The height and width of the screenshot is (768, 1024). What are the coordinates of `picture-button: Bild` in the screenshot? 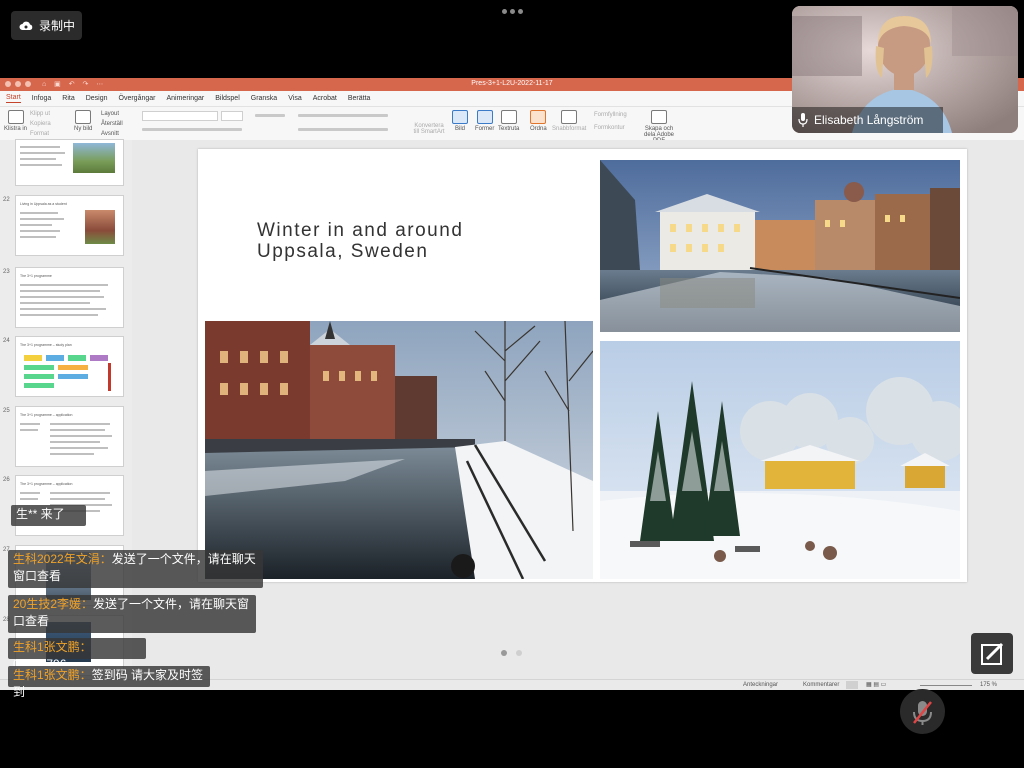 It's located at (460, 121).